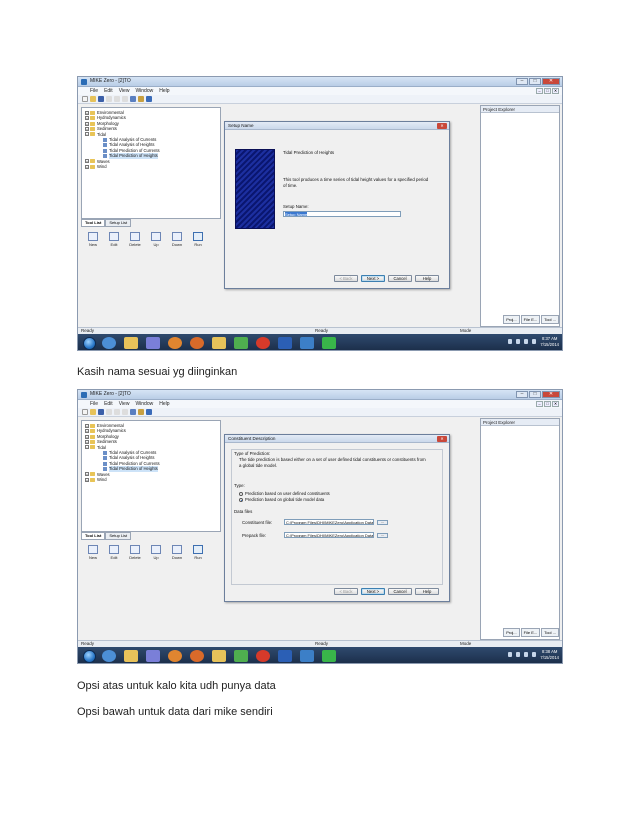 This screenshot has height=826, width=638. Describe the element at coordinates (551, 81) in the screenshot. I see `close-button: ✕` at that location.